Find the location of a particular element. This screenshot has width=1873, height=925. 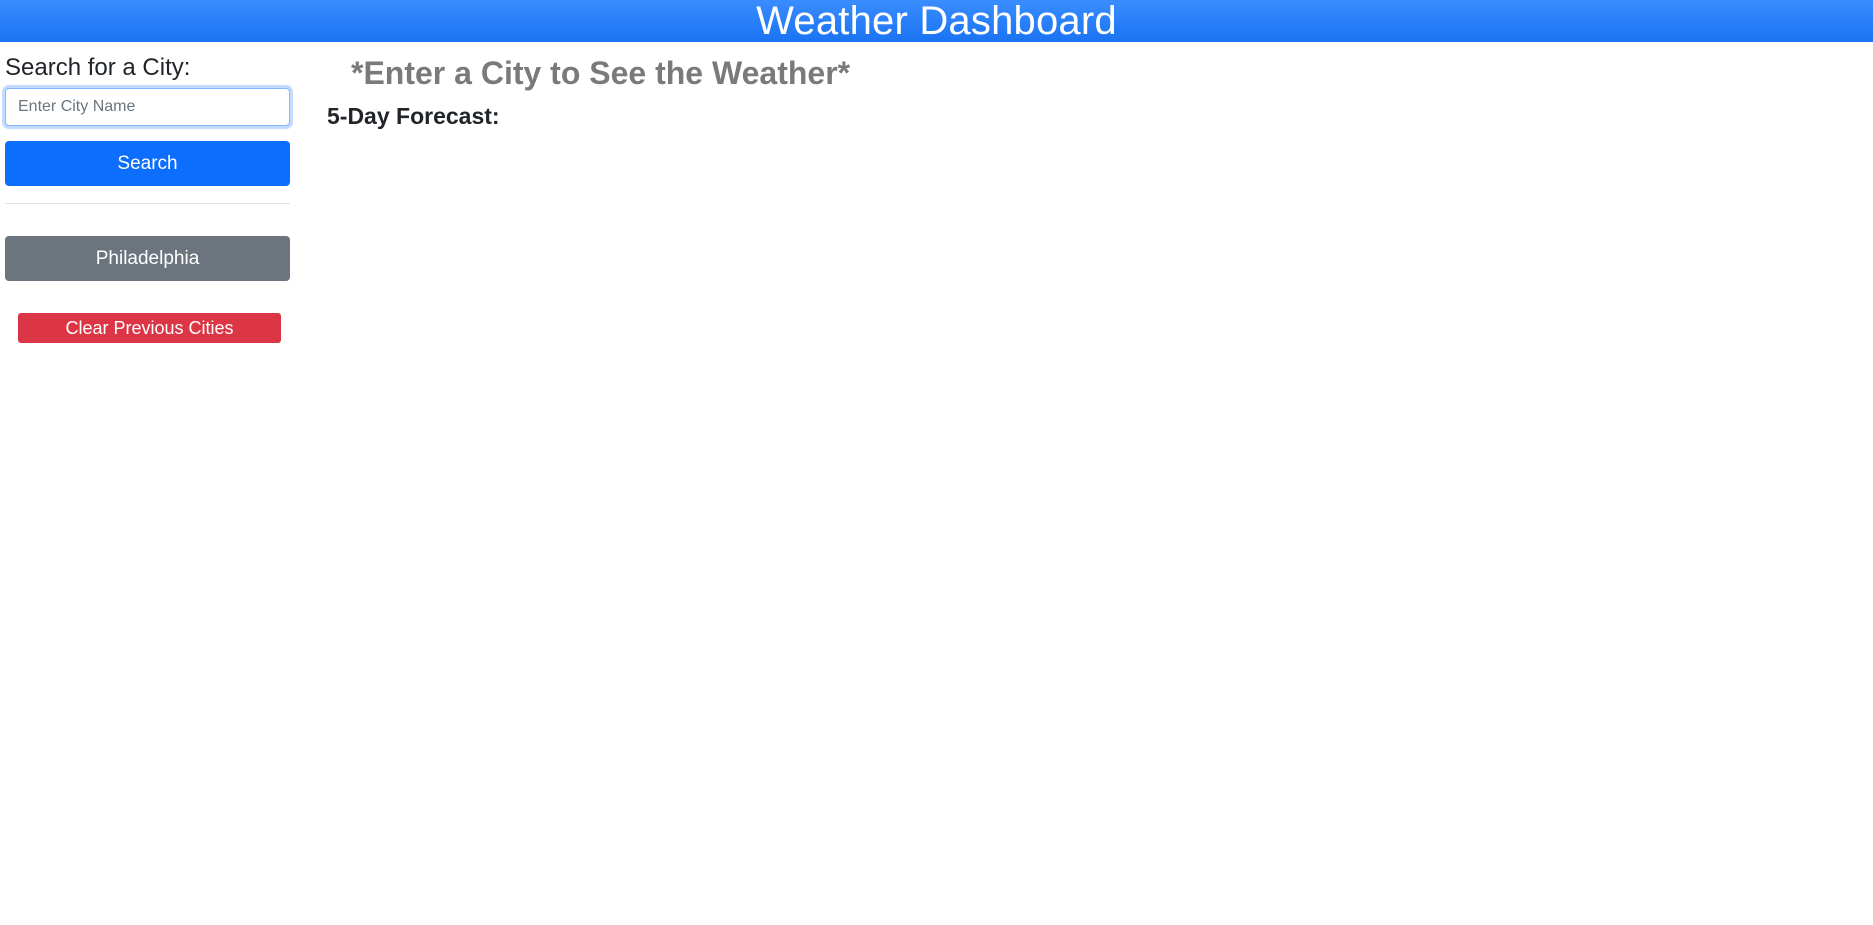

previous-city-button: Philadelphia is located at coordinates (147, 258).